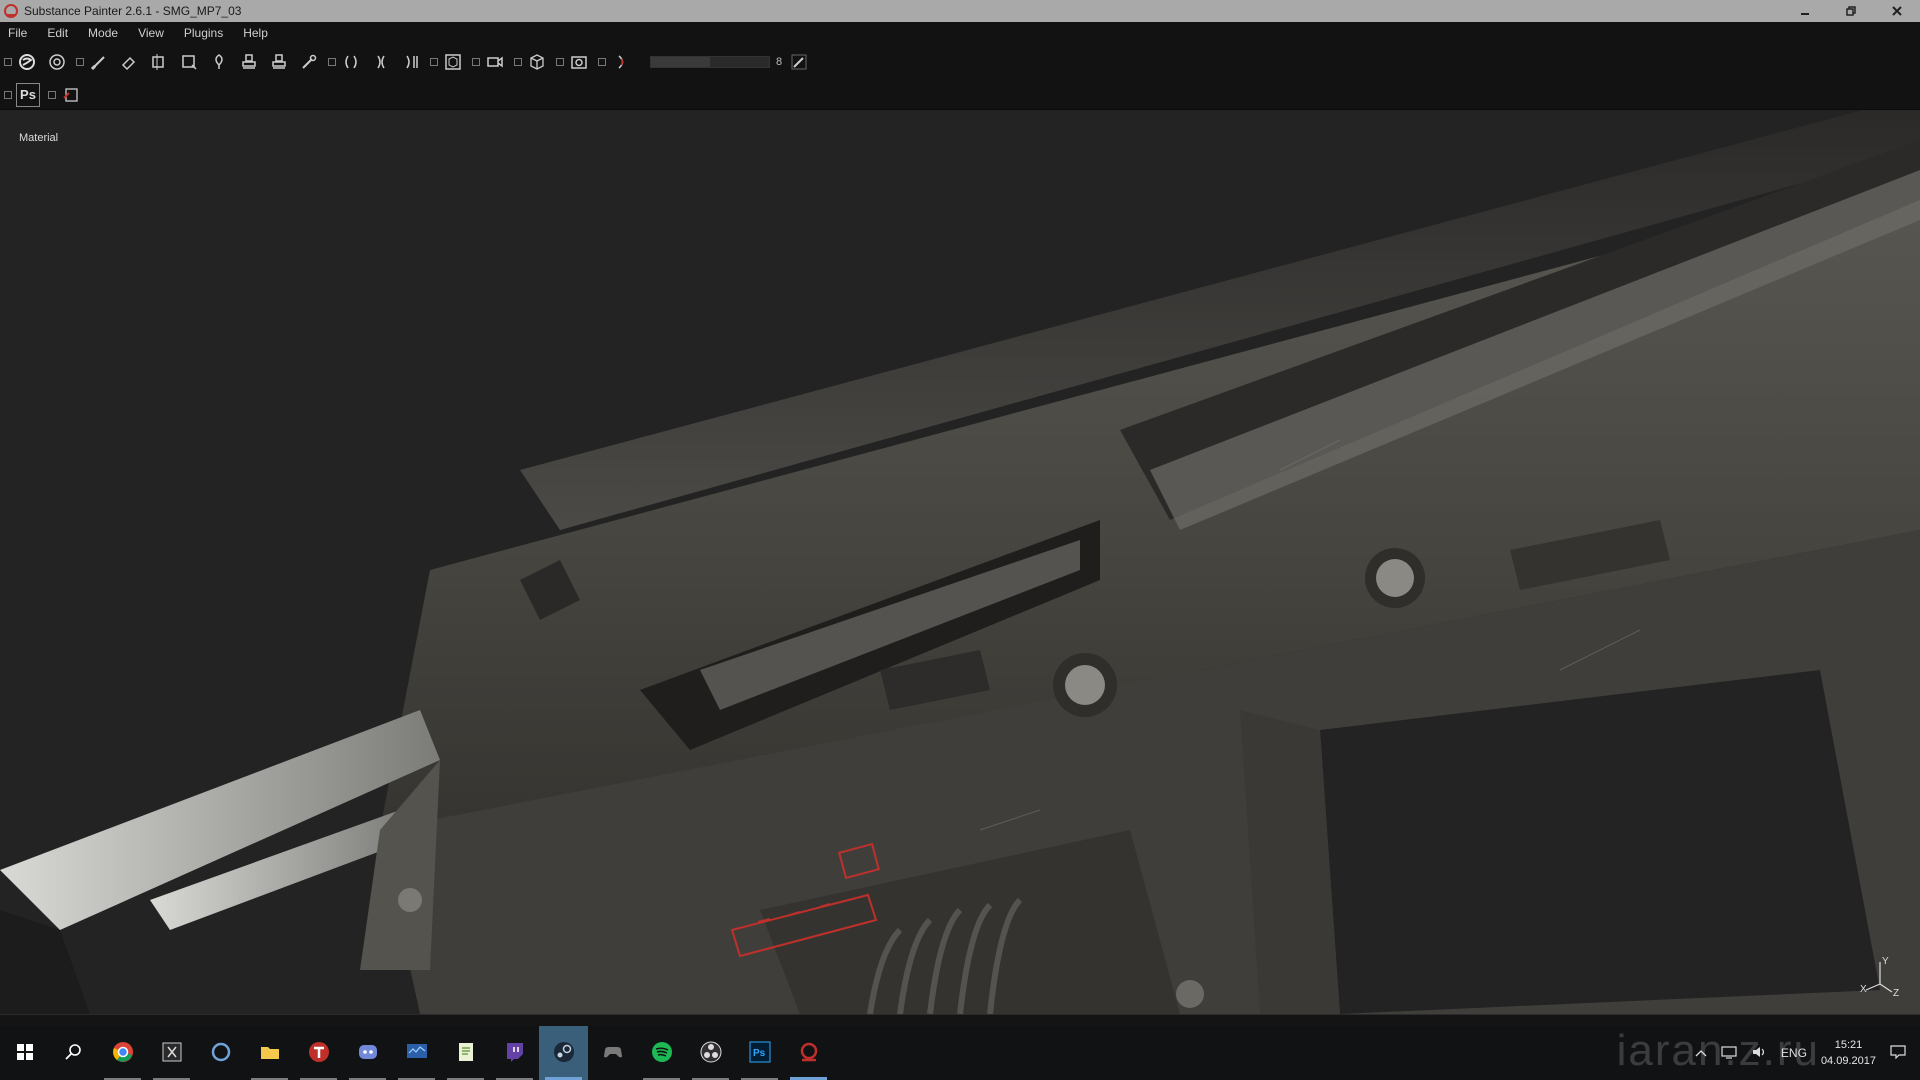 This screenshot has height=1080, width=1920. I want to click on menu-help: Help, so click(255, 33).